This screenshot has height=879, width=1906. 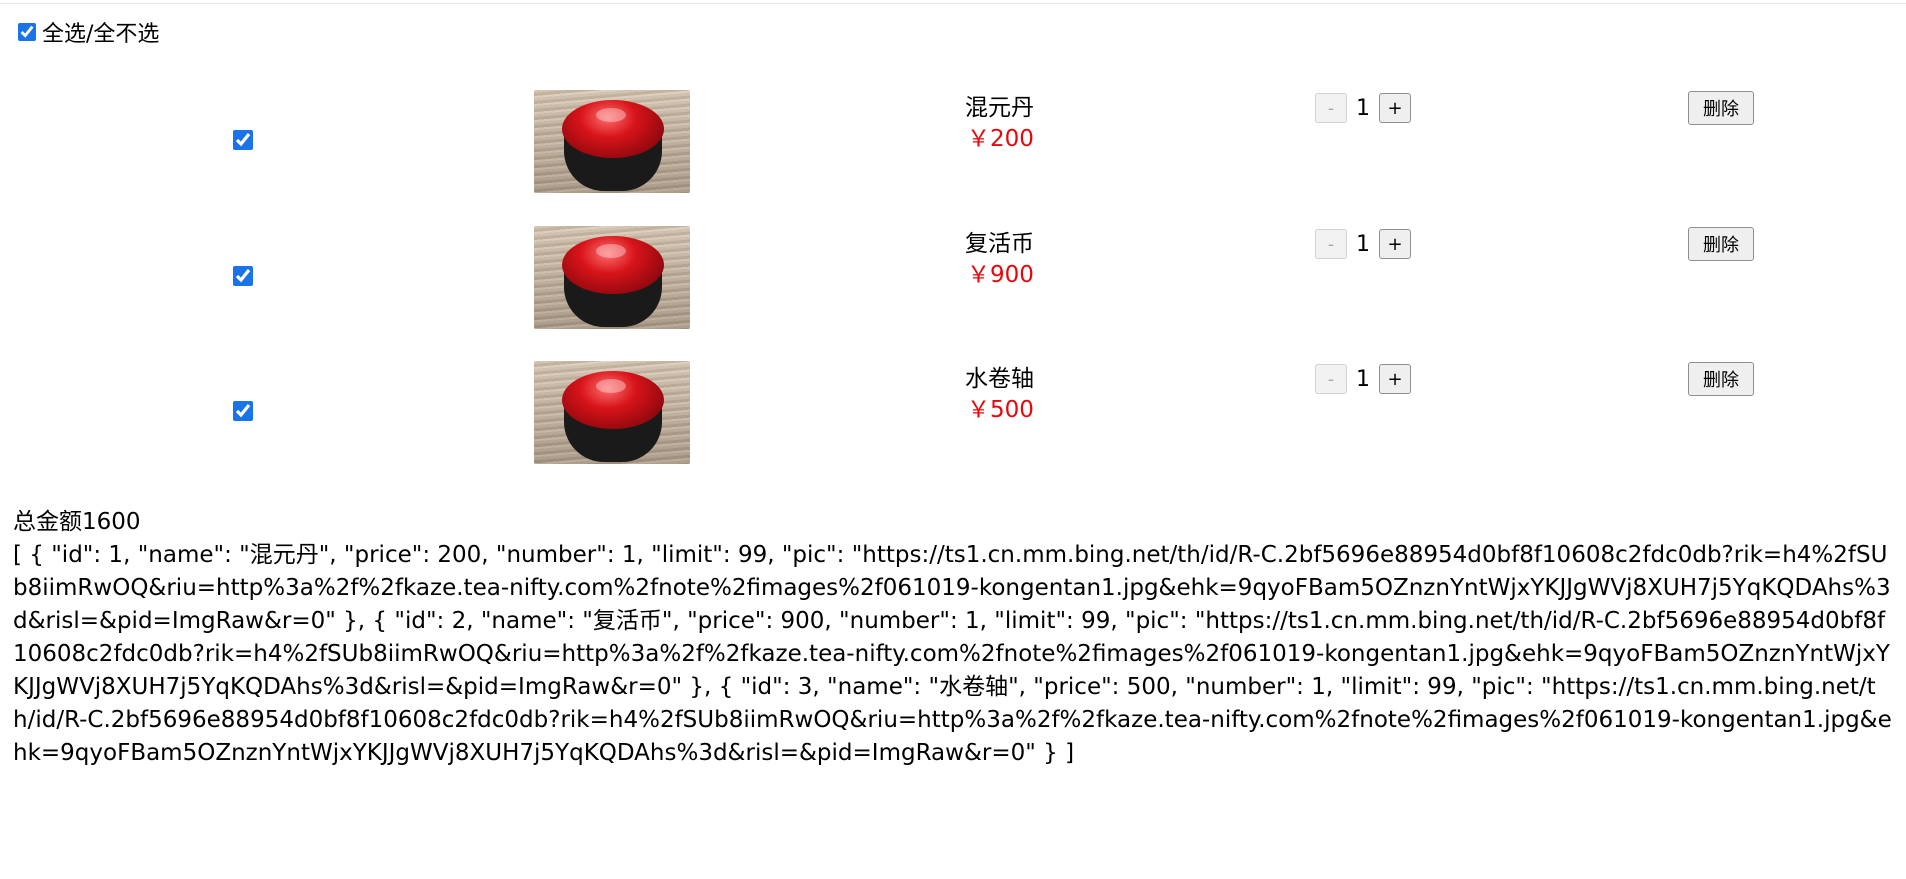 I want to click on select-all-label: 全选/全不选, so click(x=101, y=34).